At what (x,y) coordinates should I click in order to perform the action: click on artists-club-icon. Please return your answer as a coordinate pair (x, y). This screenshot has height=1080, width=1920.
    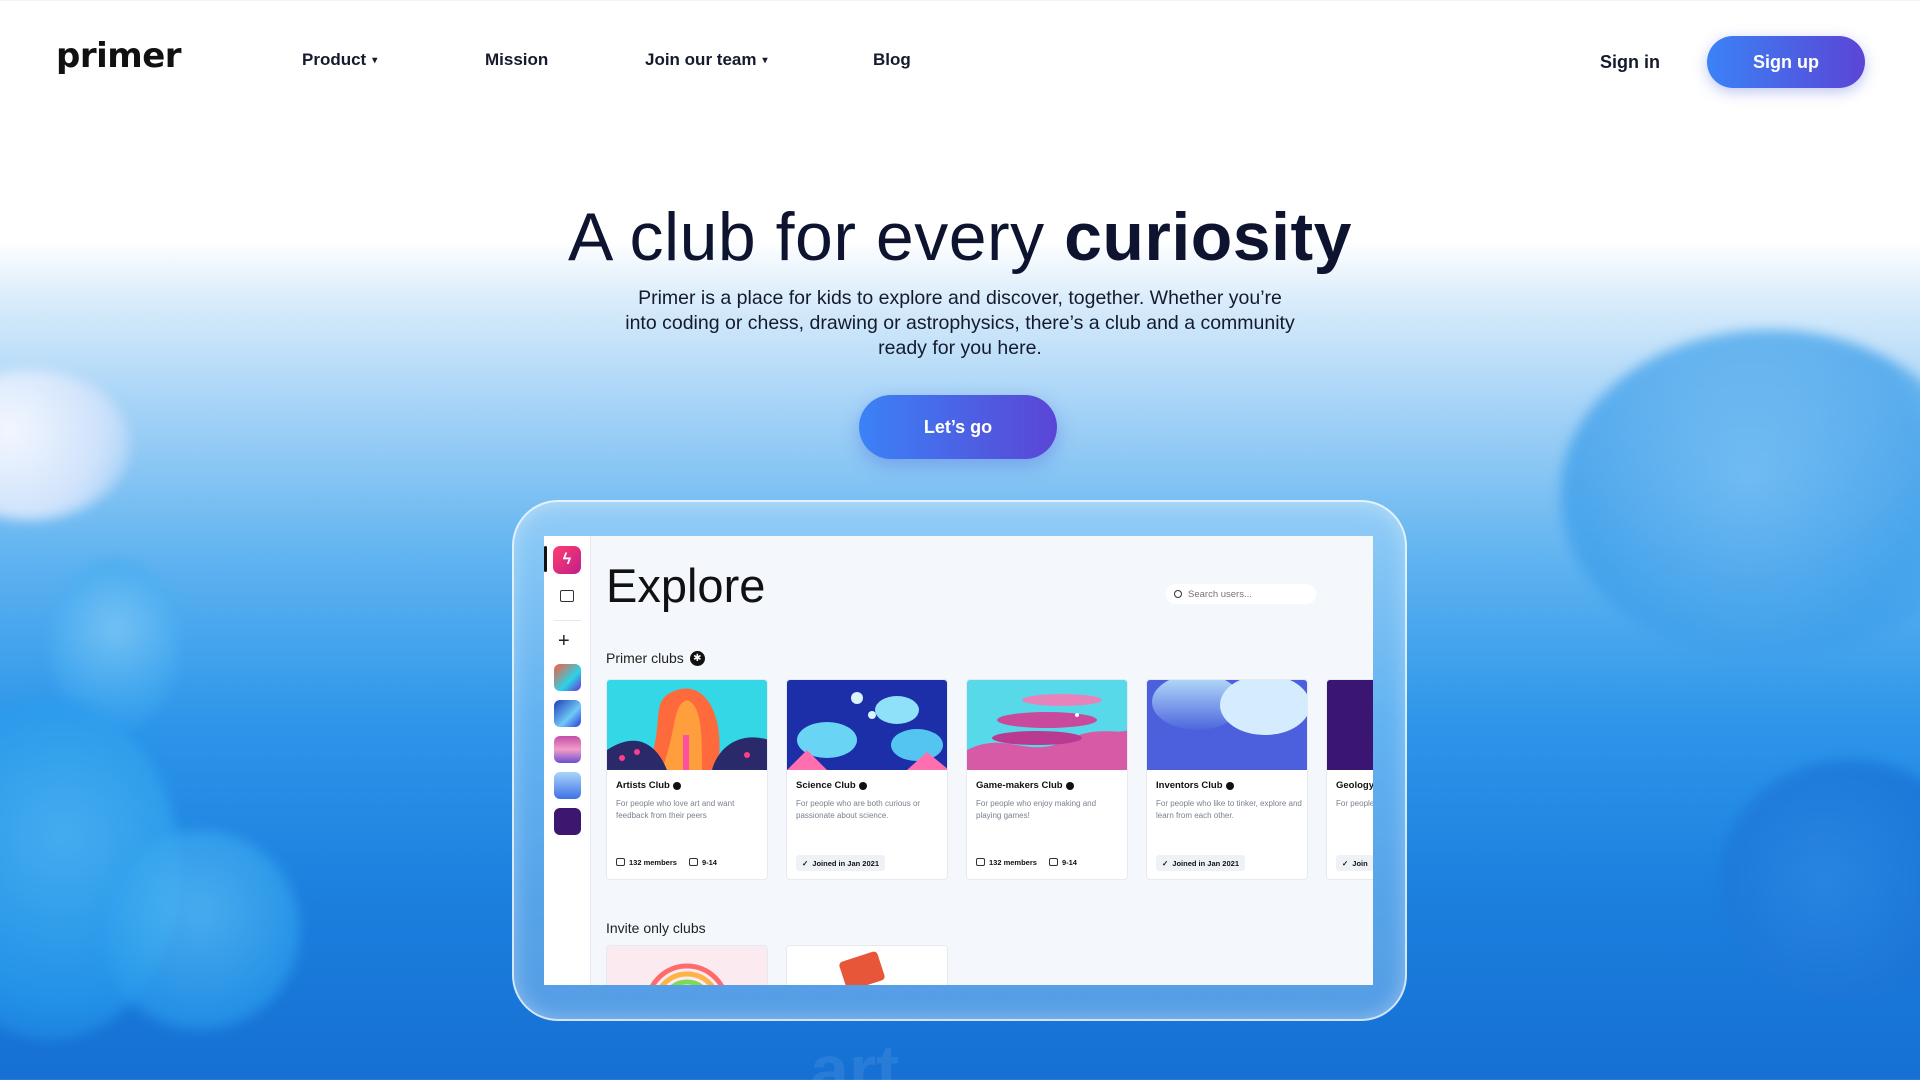
    Looking at the image, I should click on (567, 677).